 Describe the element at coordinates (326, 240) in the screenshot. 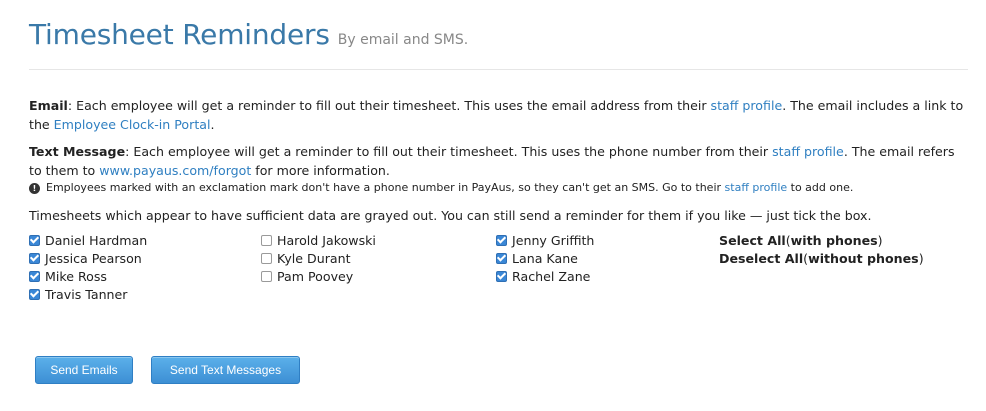

I see `staff-name: Harold Jakowski` at that location.